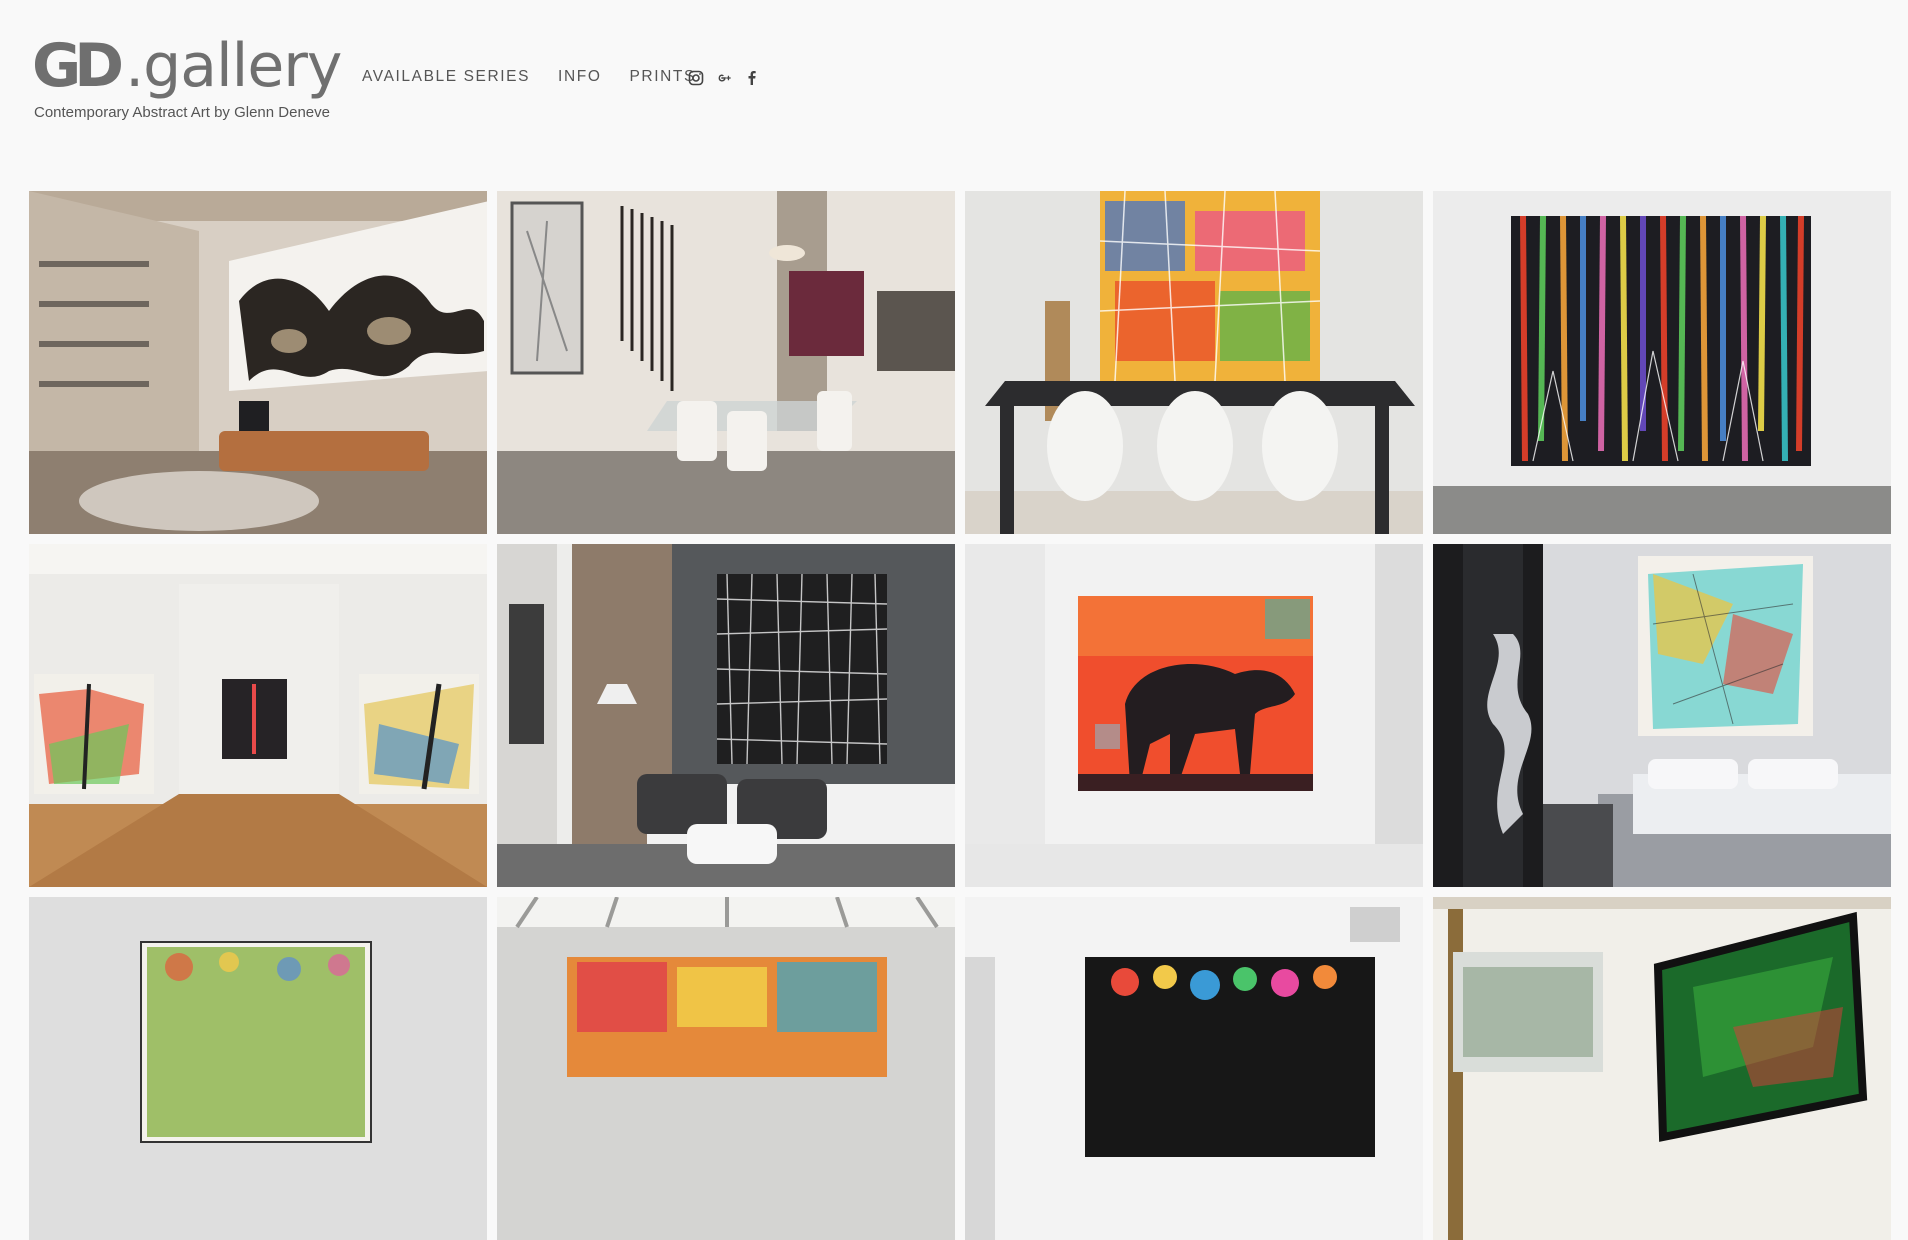 This screenshot has height=1240, width=1908. I want to click on google-plus-icon, so click(724, 78).